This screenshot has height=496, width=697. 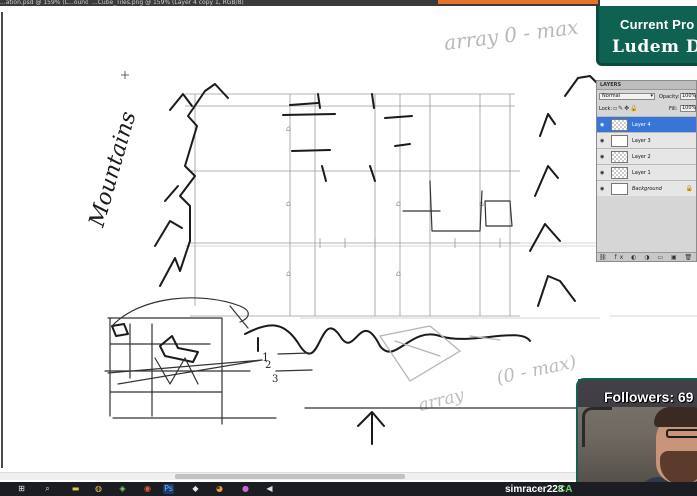 I want to click on file-explorer-icon: ▬, so click(x=75, y=489).